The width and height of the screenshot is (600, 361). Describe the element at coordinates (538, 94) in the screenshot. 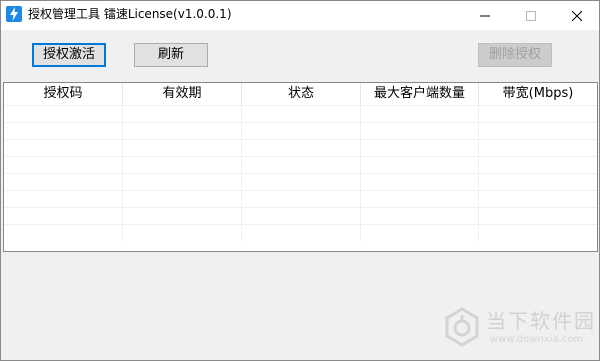

I see `column-header-bandwidth: 带宽(Mbps)` at that location.